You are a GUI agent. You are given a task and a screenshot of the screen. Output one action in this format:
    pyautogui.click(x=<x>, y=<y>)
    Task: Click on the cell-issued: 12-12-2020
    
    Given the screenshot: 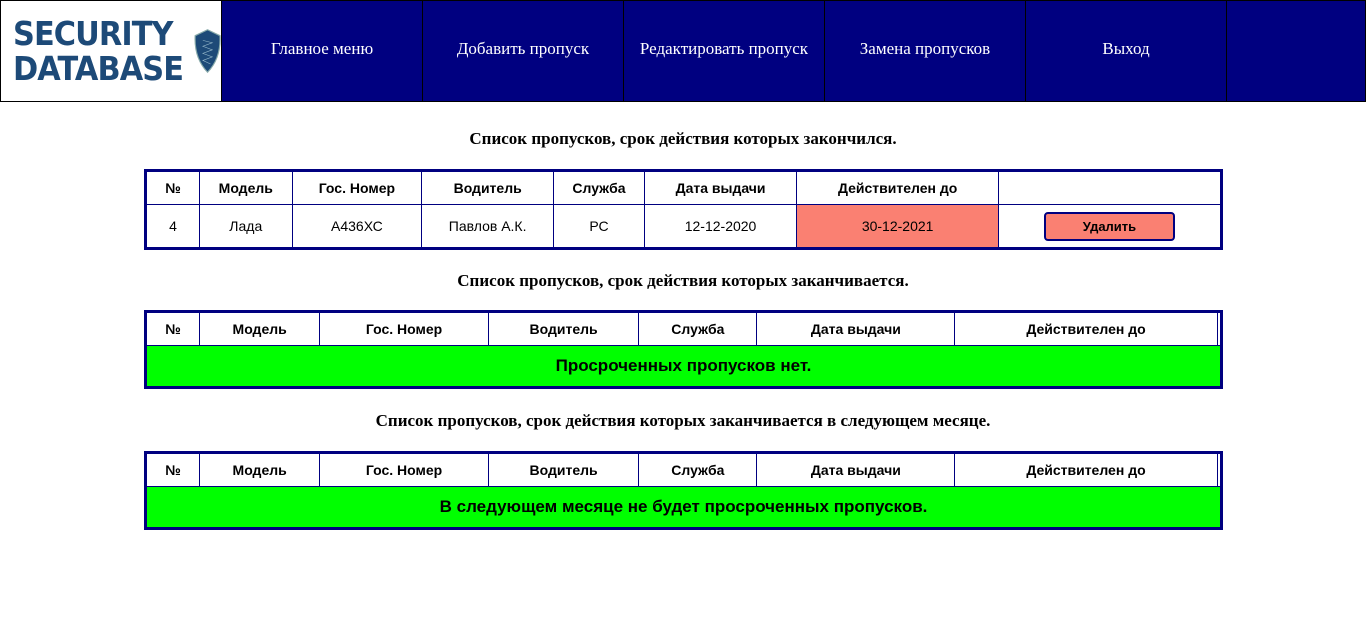 What is the action you would take?
    pyautogui.click(x=720, y=226)
    